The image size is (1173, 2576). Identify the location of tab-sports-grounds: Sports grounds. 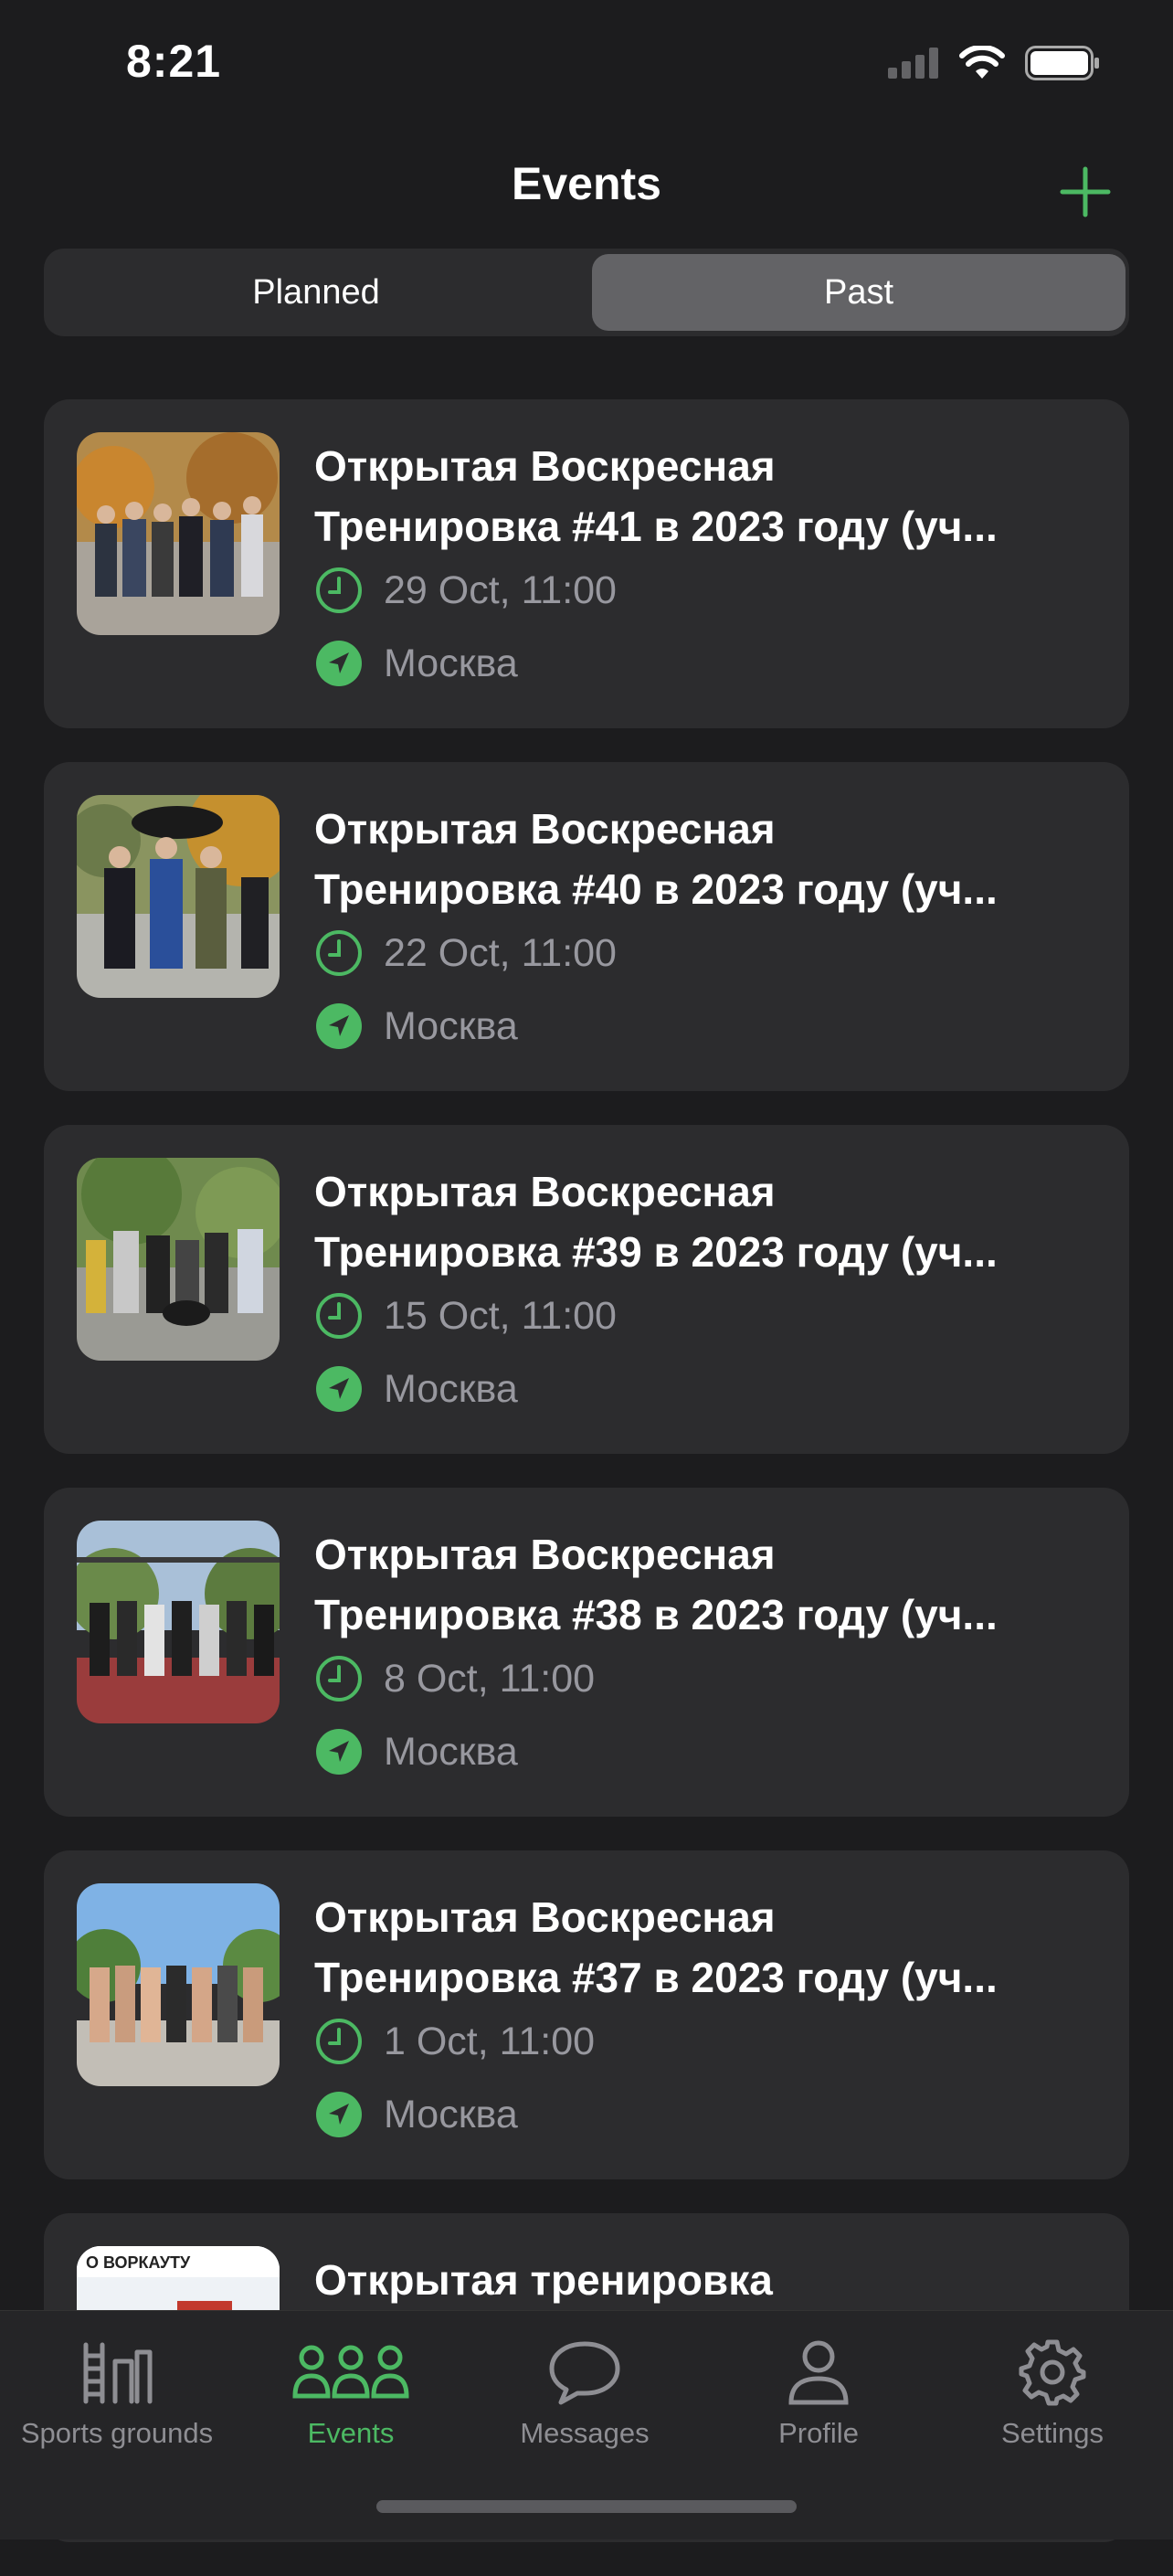
(117, 2391).